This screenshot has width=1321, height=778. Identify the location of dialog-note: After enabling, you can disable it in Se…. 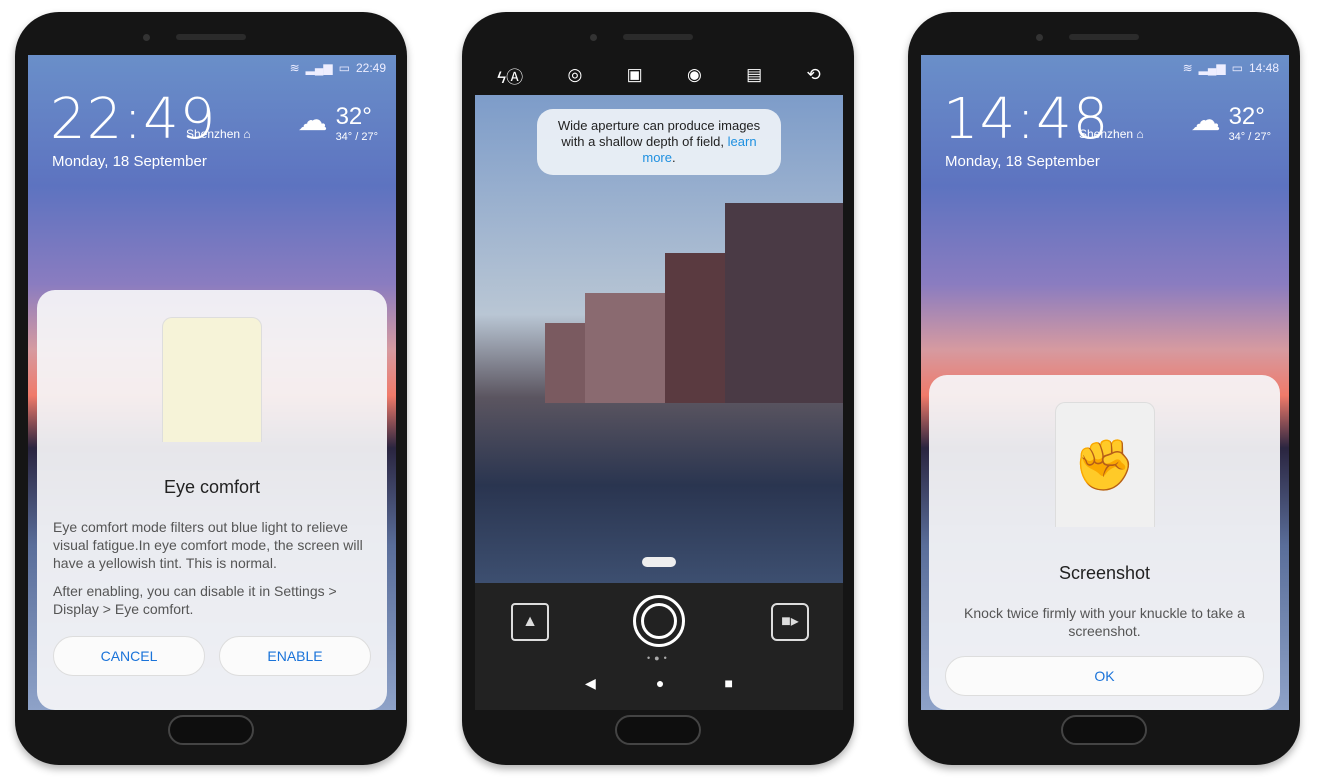
(195, 600).